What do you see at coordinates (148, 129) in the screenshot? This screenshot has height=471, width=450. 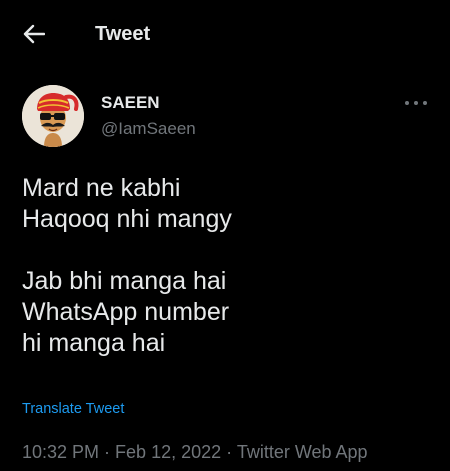 I see `author-handle: @IamSaeen` at bounding box center [148, 129].